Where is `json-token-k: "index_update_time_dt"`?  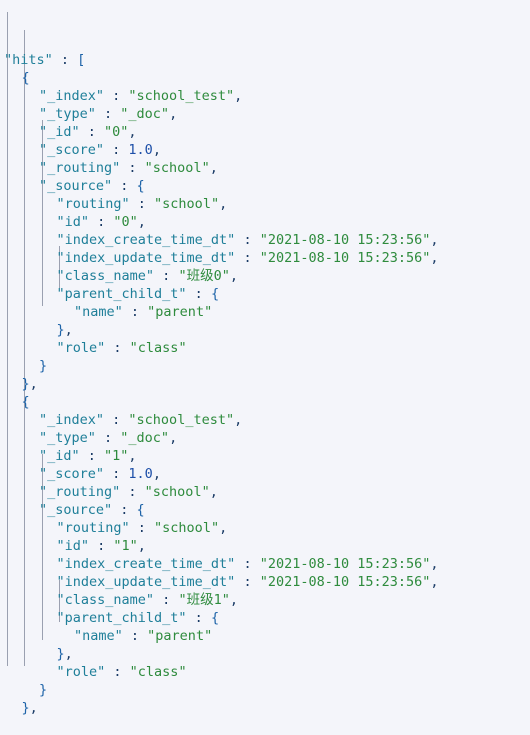
json-token-k: "index_update_time_dt" is located at coordinates (146, 582).